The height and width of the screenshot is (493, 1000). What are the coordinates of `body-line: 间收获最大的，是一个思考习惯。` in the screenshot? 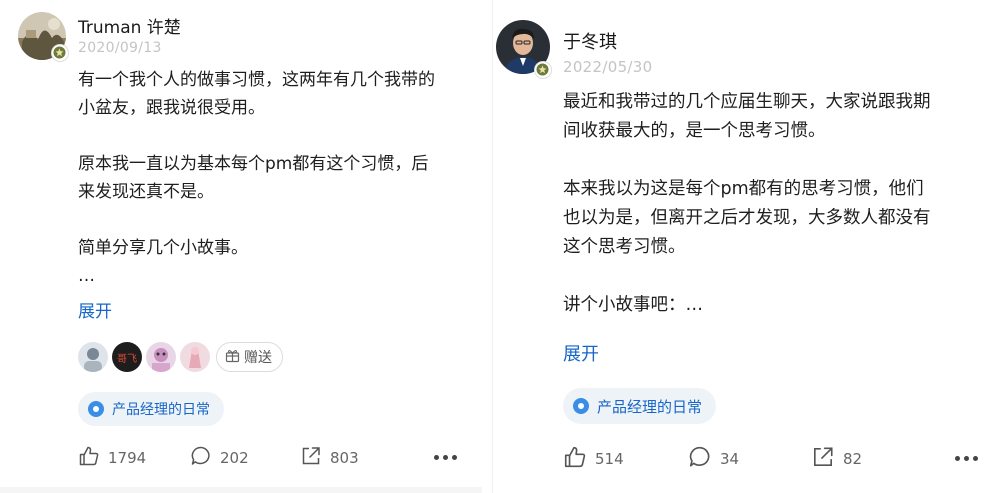 It's located at (694, 131).